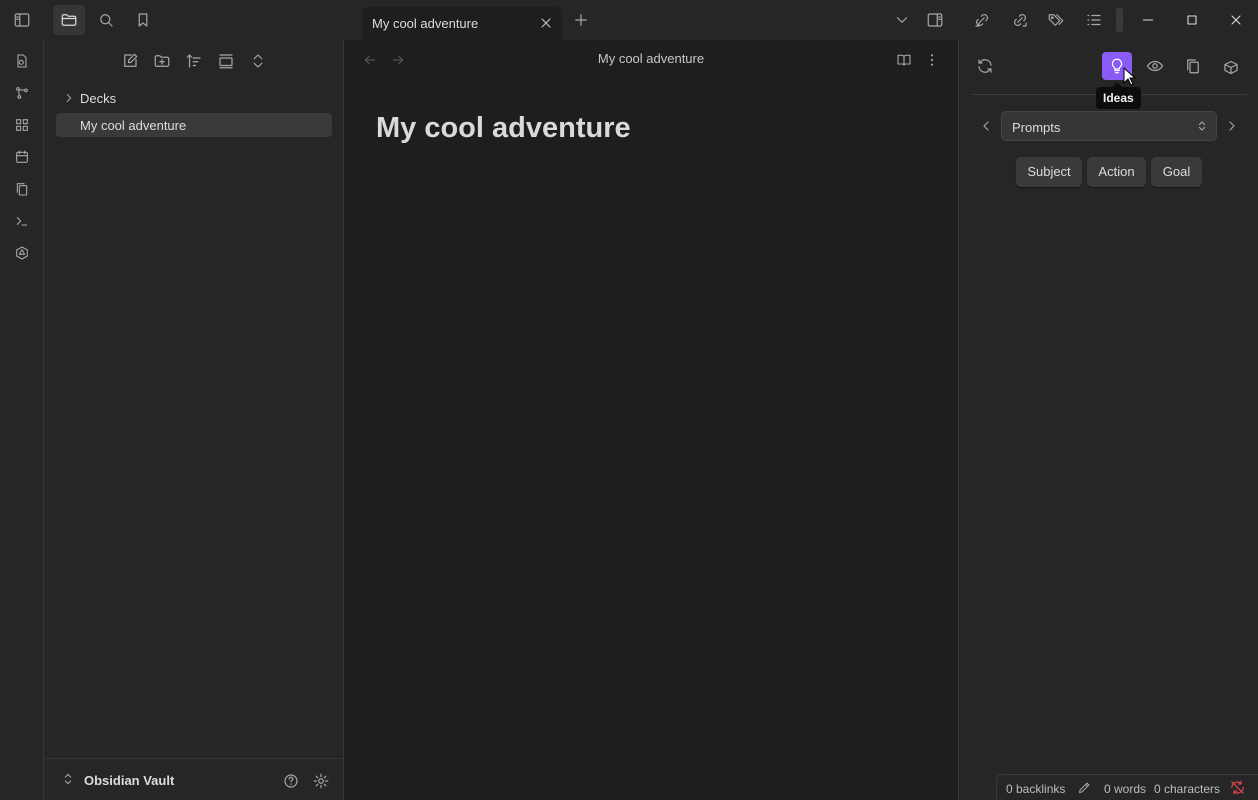 Image resolution: width=1258 pixels, height=800 pixels. I want to click on outgoing-links-button, so click(1020, 20).